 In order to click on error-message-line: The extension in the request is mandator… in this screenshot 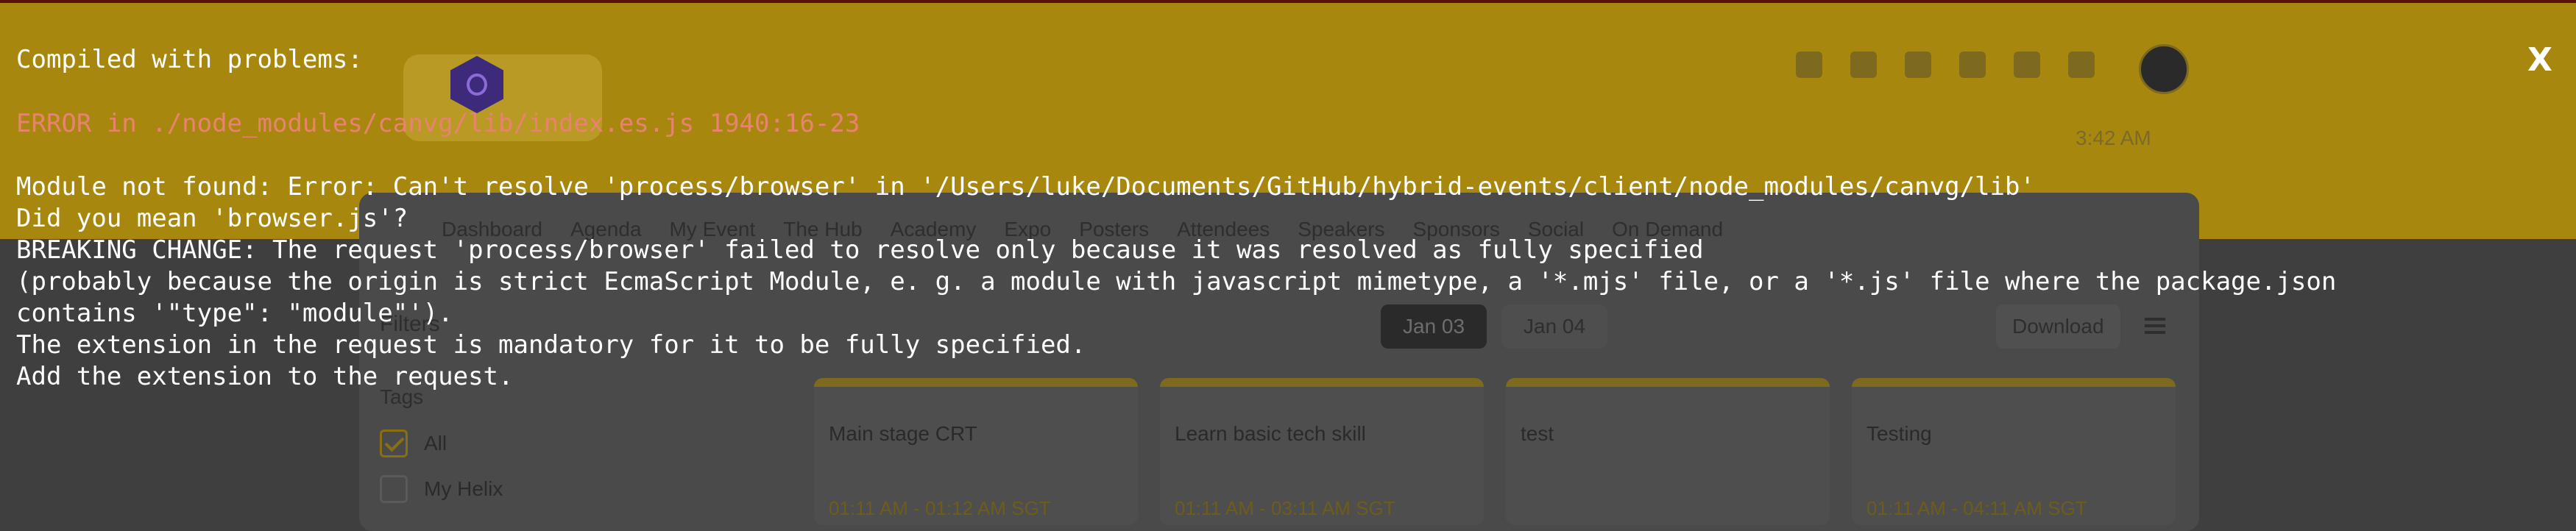, I will do `click(551, 345)`.